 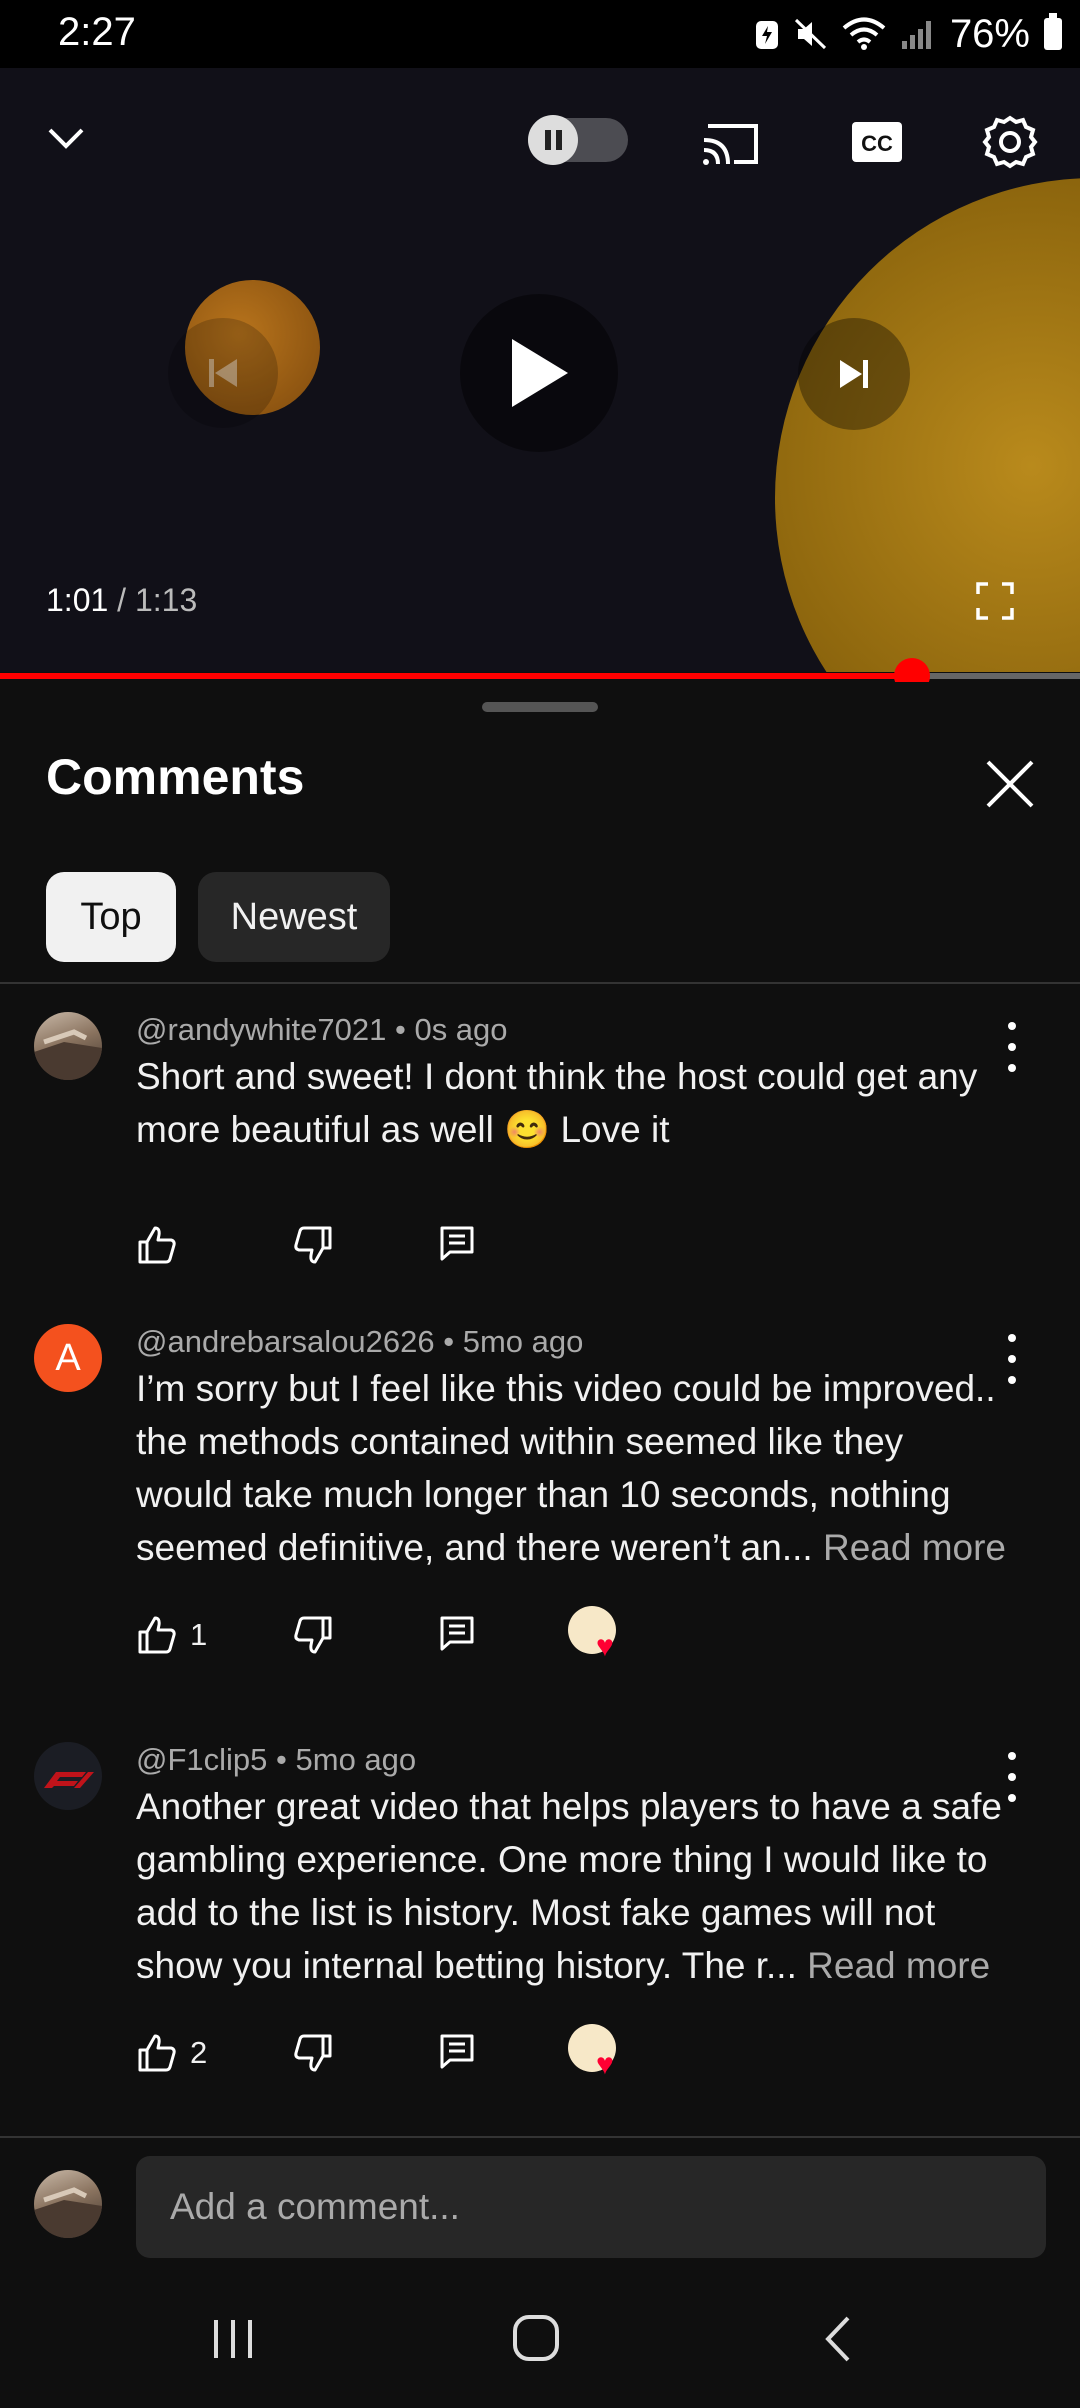 I want to click on status-time: 2:27, so click(x=97, y=32).